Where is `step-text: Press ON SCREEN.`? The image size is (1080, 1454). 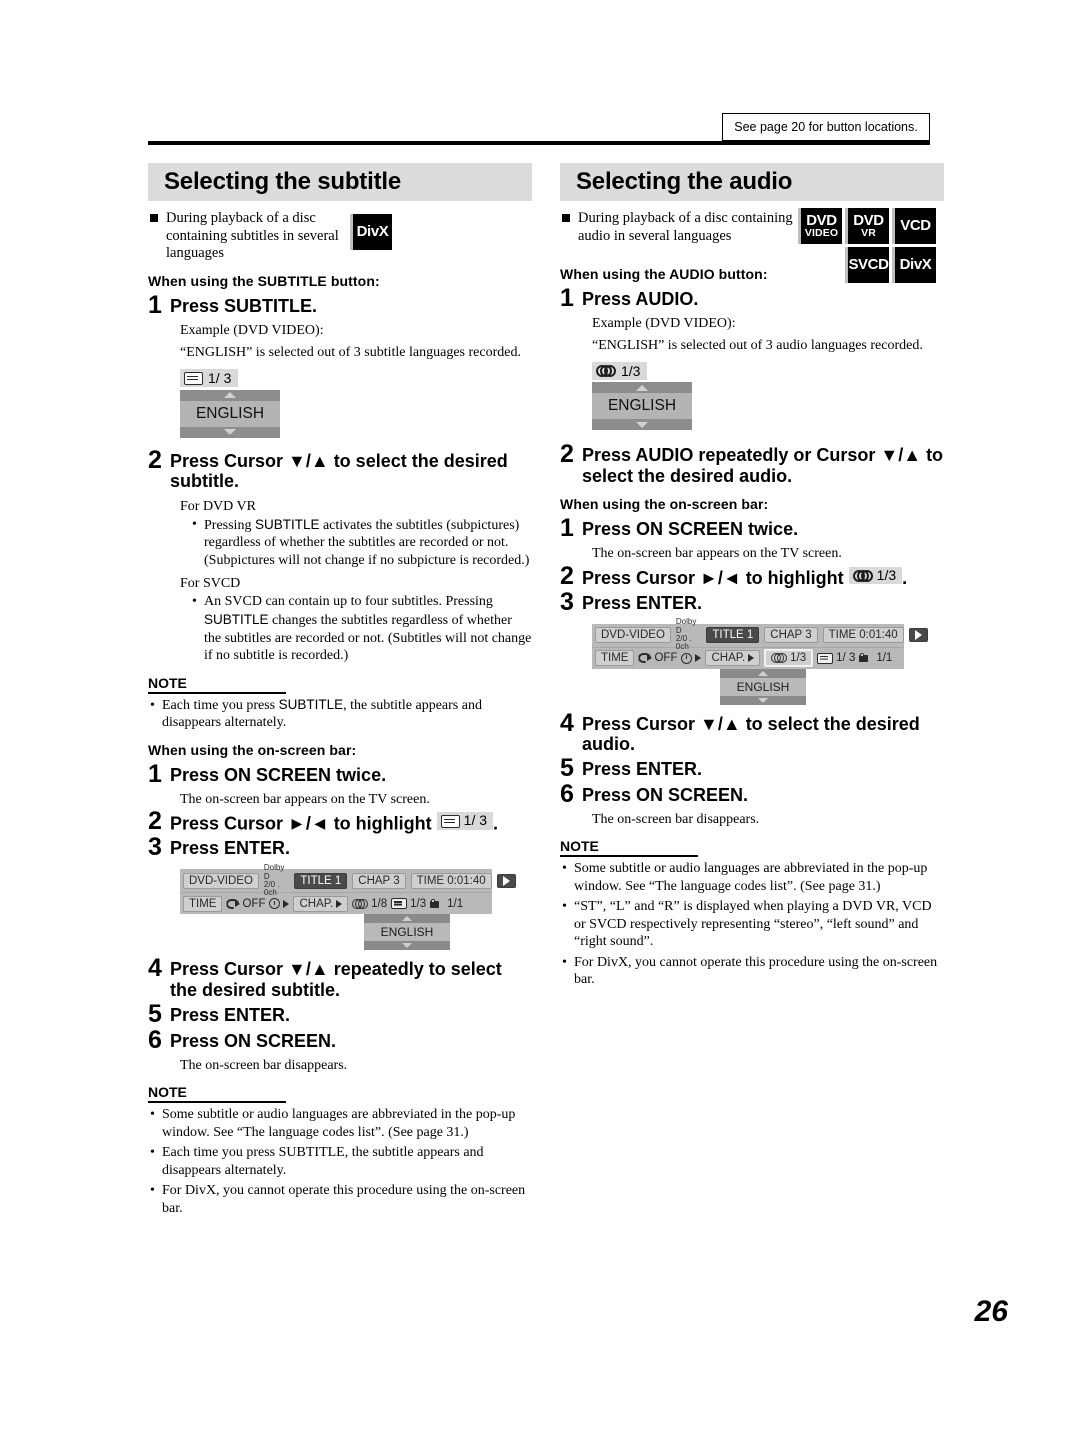 step-text: Press ON SCREEN. is located at coordinates (253, 1040).